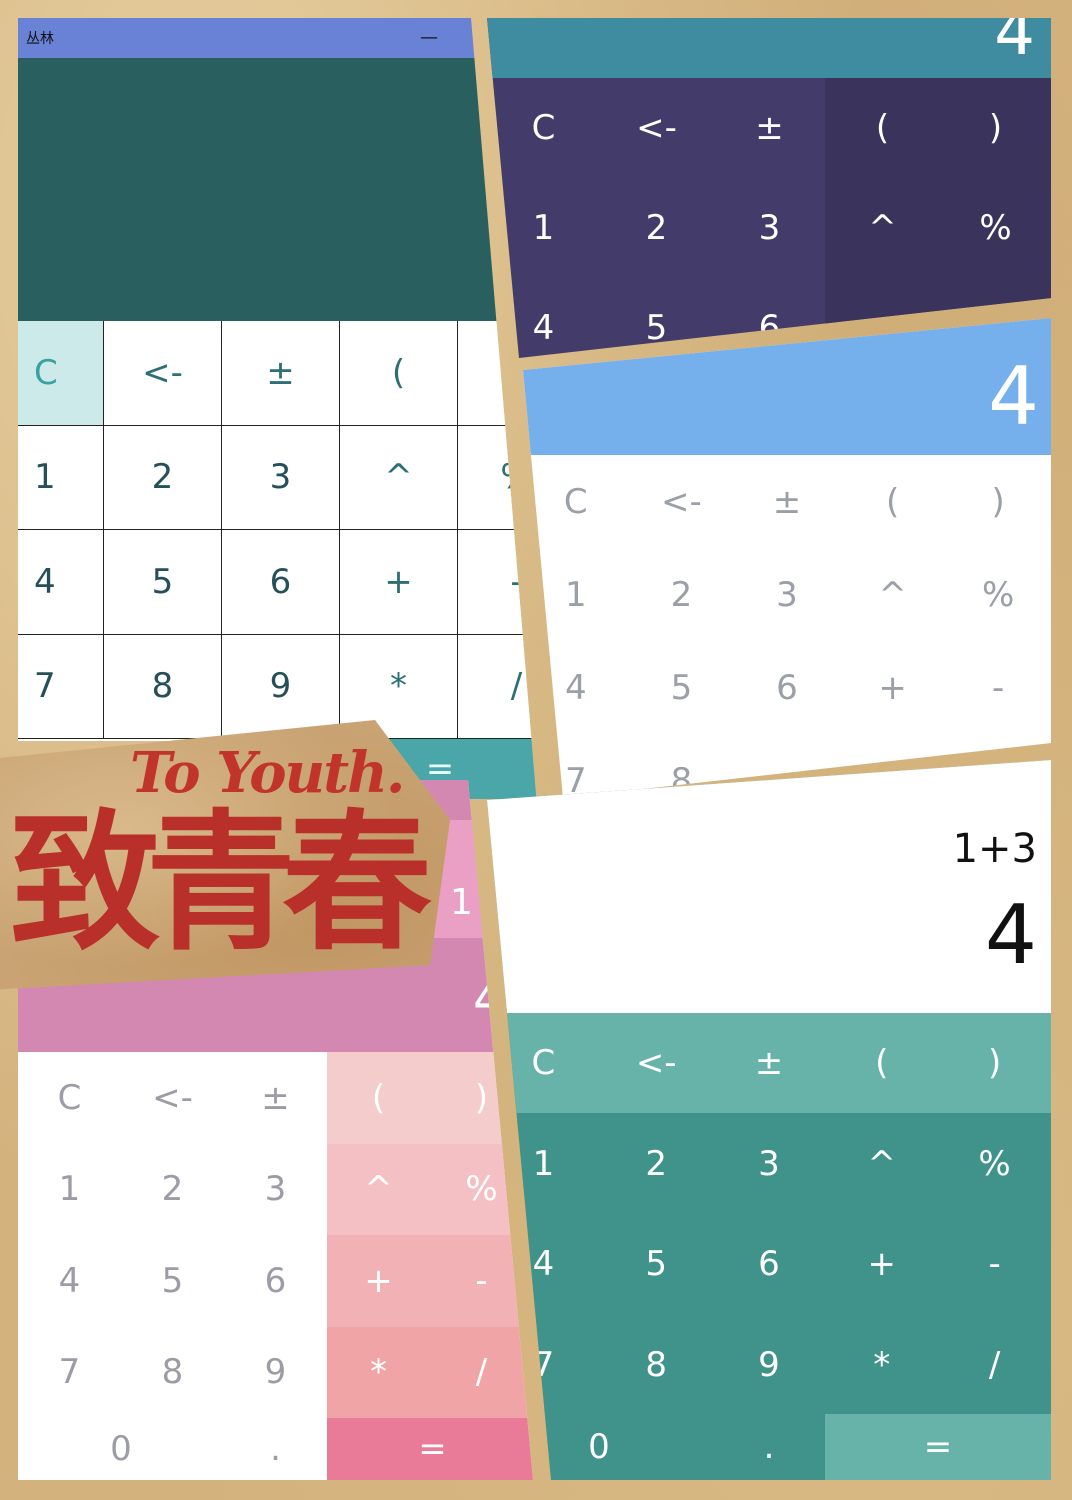  What do you see at coordinates (994, 849) in the screenshot?
I see `expression-display: 1+3` at bounding box center [994, 849].